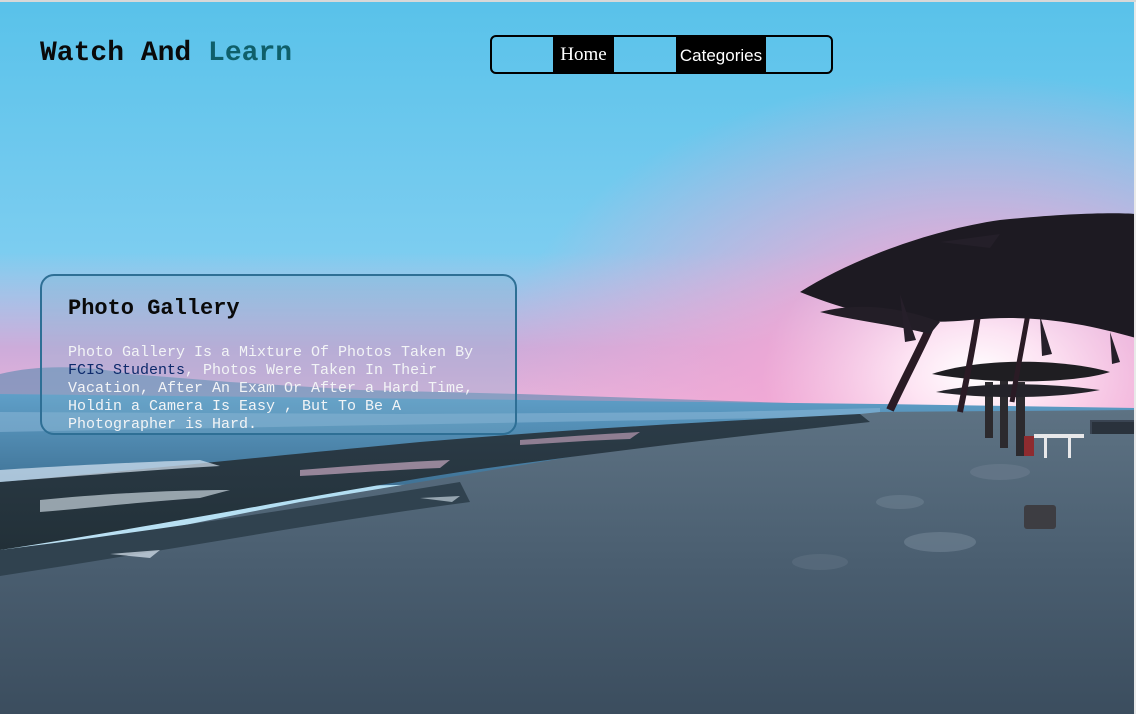 This screenshot has height=714, width=1136. Describe the element at coordinates (250, 53) in the screenshot. I see `site-title-accent: Learn` at that location.